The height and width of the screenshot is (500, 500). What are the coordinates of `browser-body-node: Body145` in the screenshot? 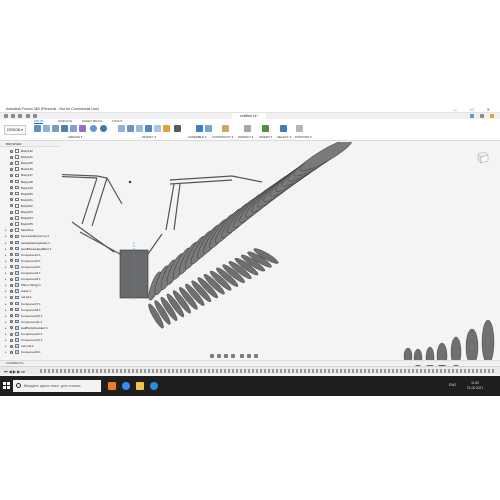 It's located at (31, 163).